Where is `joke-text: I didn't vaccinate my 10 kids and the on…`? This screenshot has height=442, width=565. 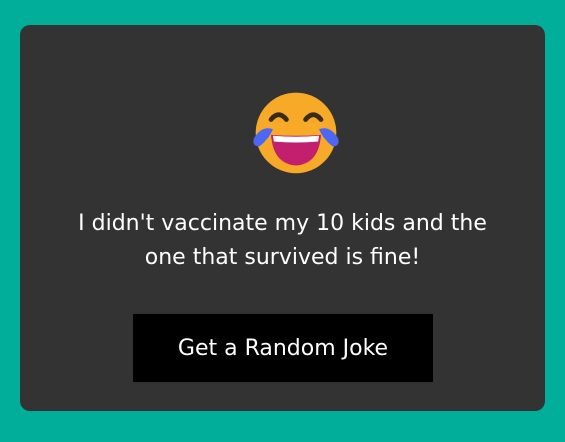 joke-text: I didn't vaccinate my 10 kids and the on… is located at coordinates (282, 240).